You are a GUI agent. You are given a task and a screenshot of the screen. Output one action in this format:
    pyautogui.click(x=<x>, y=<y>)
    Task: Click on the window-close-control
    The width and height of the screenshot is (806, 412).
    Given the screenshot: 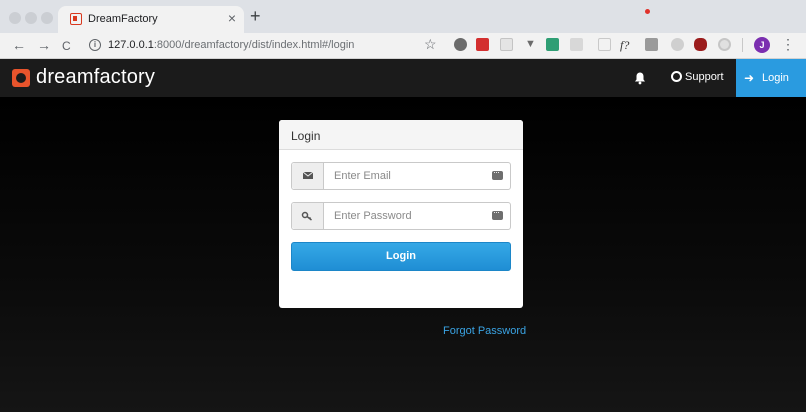 What is the action you would take?
    pyautogui.click(x=15, y=18)
    